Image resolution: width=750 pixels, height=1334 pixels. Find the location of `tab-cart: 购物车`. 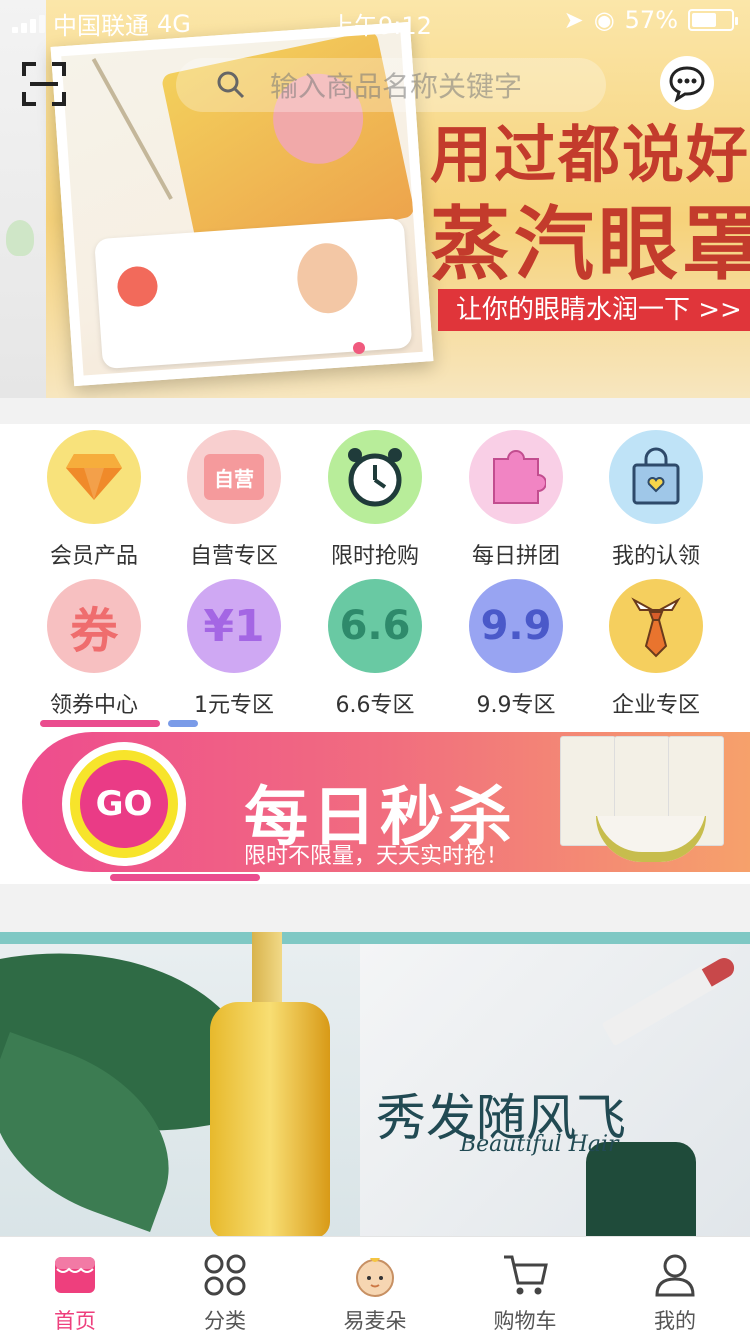

tab-cart: 购物车 is located at coordinates (525, 1285).